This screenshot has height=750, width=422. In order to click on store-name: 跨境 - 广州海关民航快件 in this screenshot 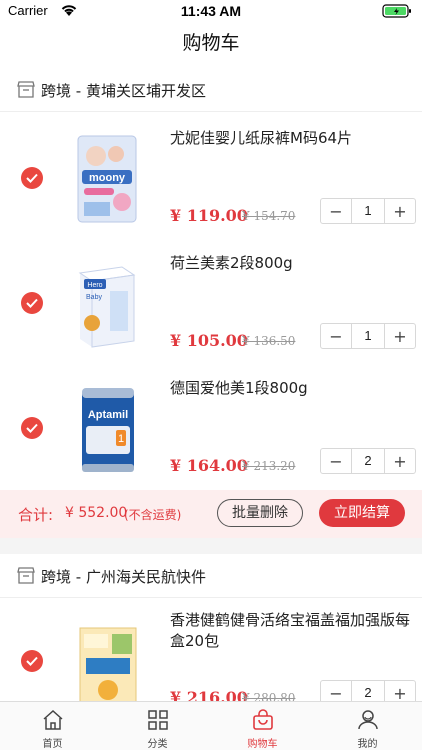, I will do `click(123, 577)`.